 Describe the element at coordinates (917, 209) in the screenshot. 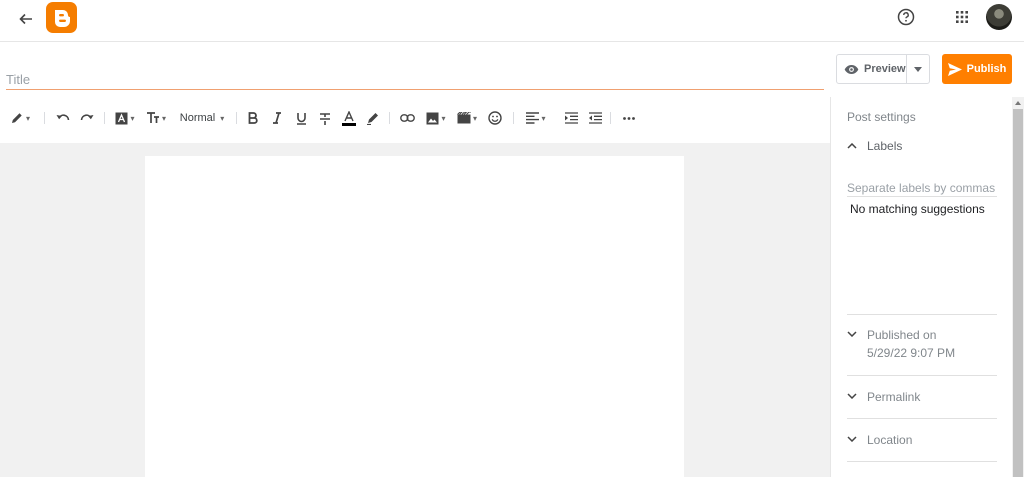

I see `no-suggestions-text: No matching suggestions` at that location.